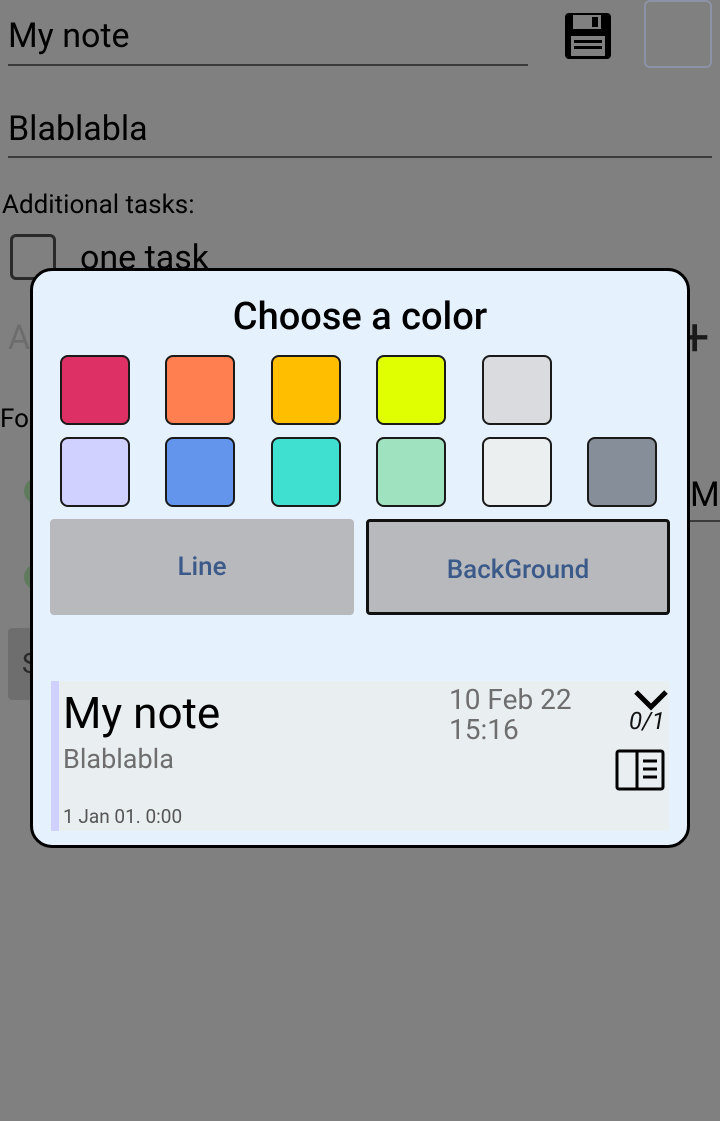 The height and width of the screenshot is (1121, 720). Describe the element at coordinates (142, 713) in the screenshot. I see `preview-title: My note` at that location.